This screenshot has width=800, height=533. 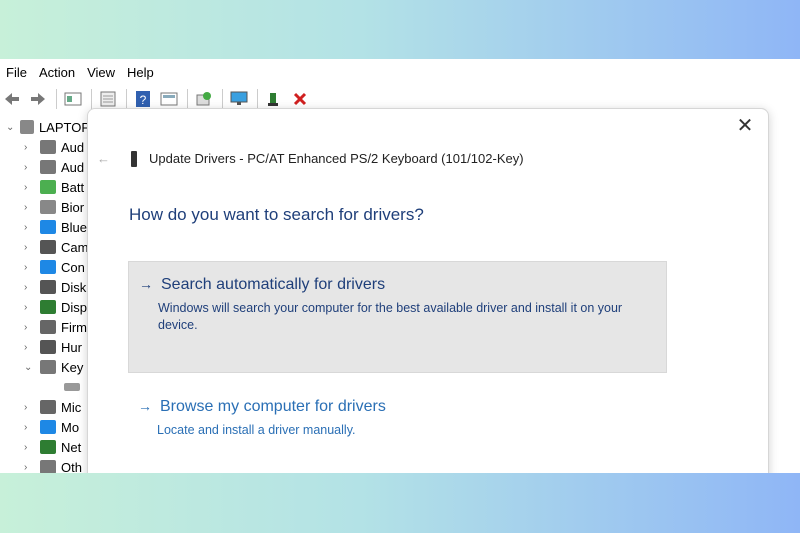 I want to click on uninstall-icon, so click(x=300, y=99).